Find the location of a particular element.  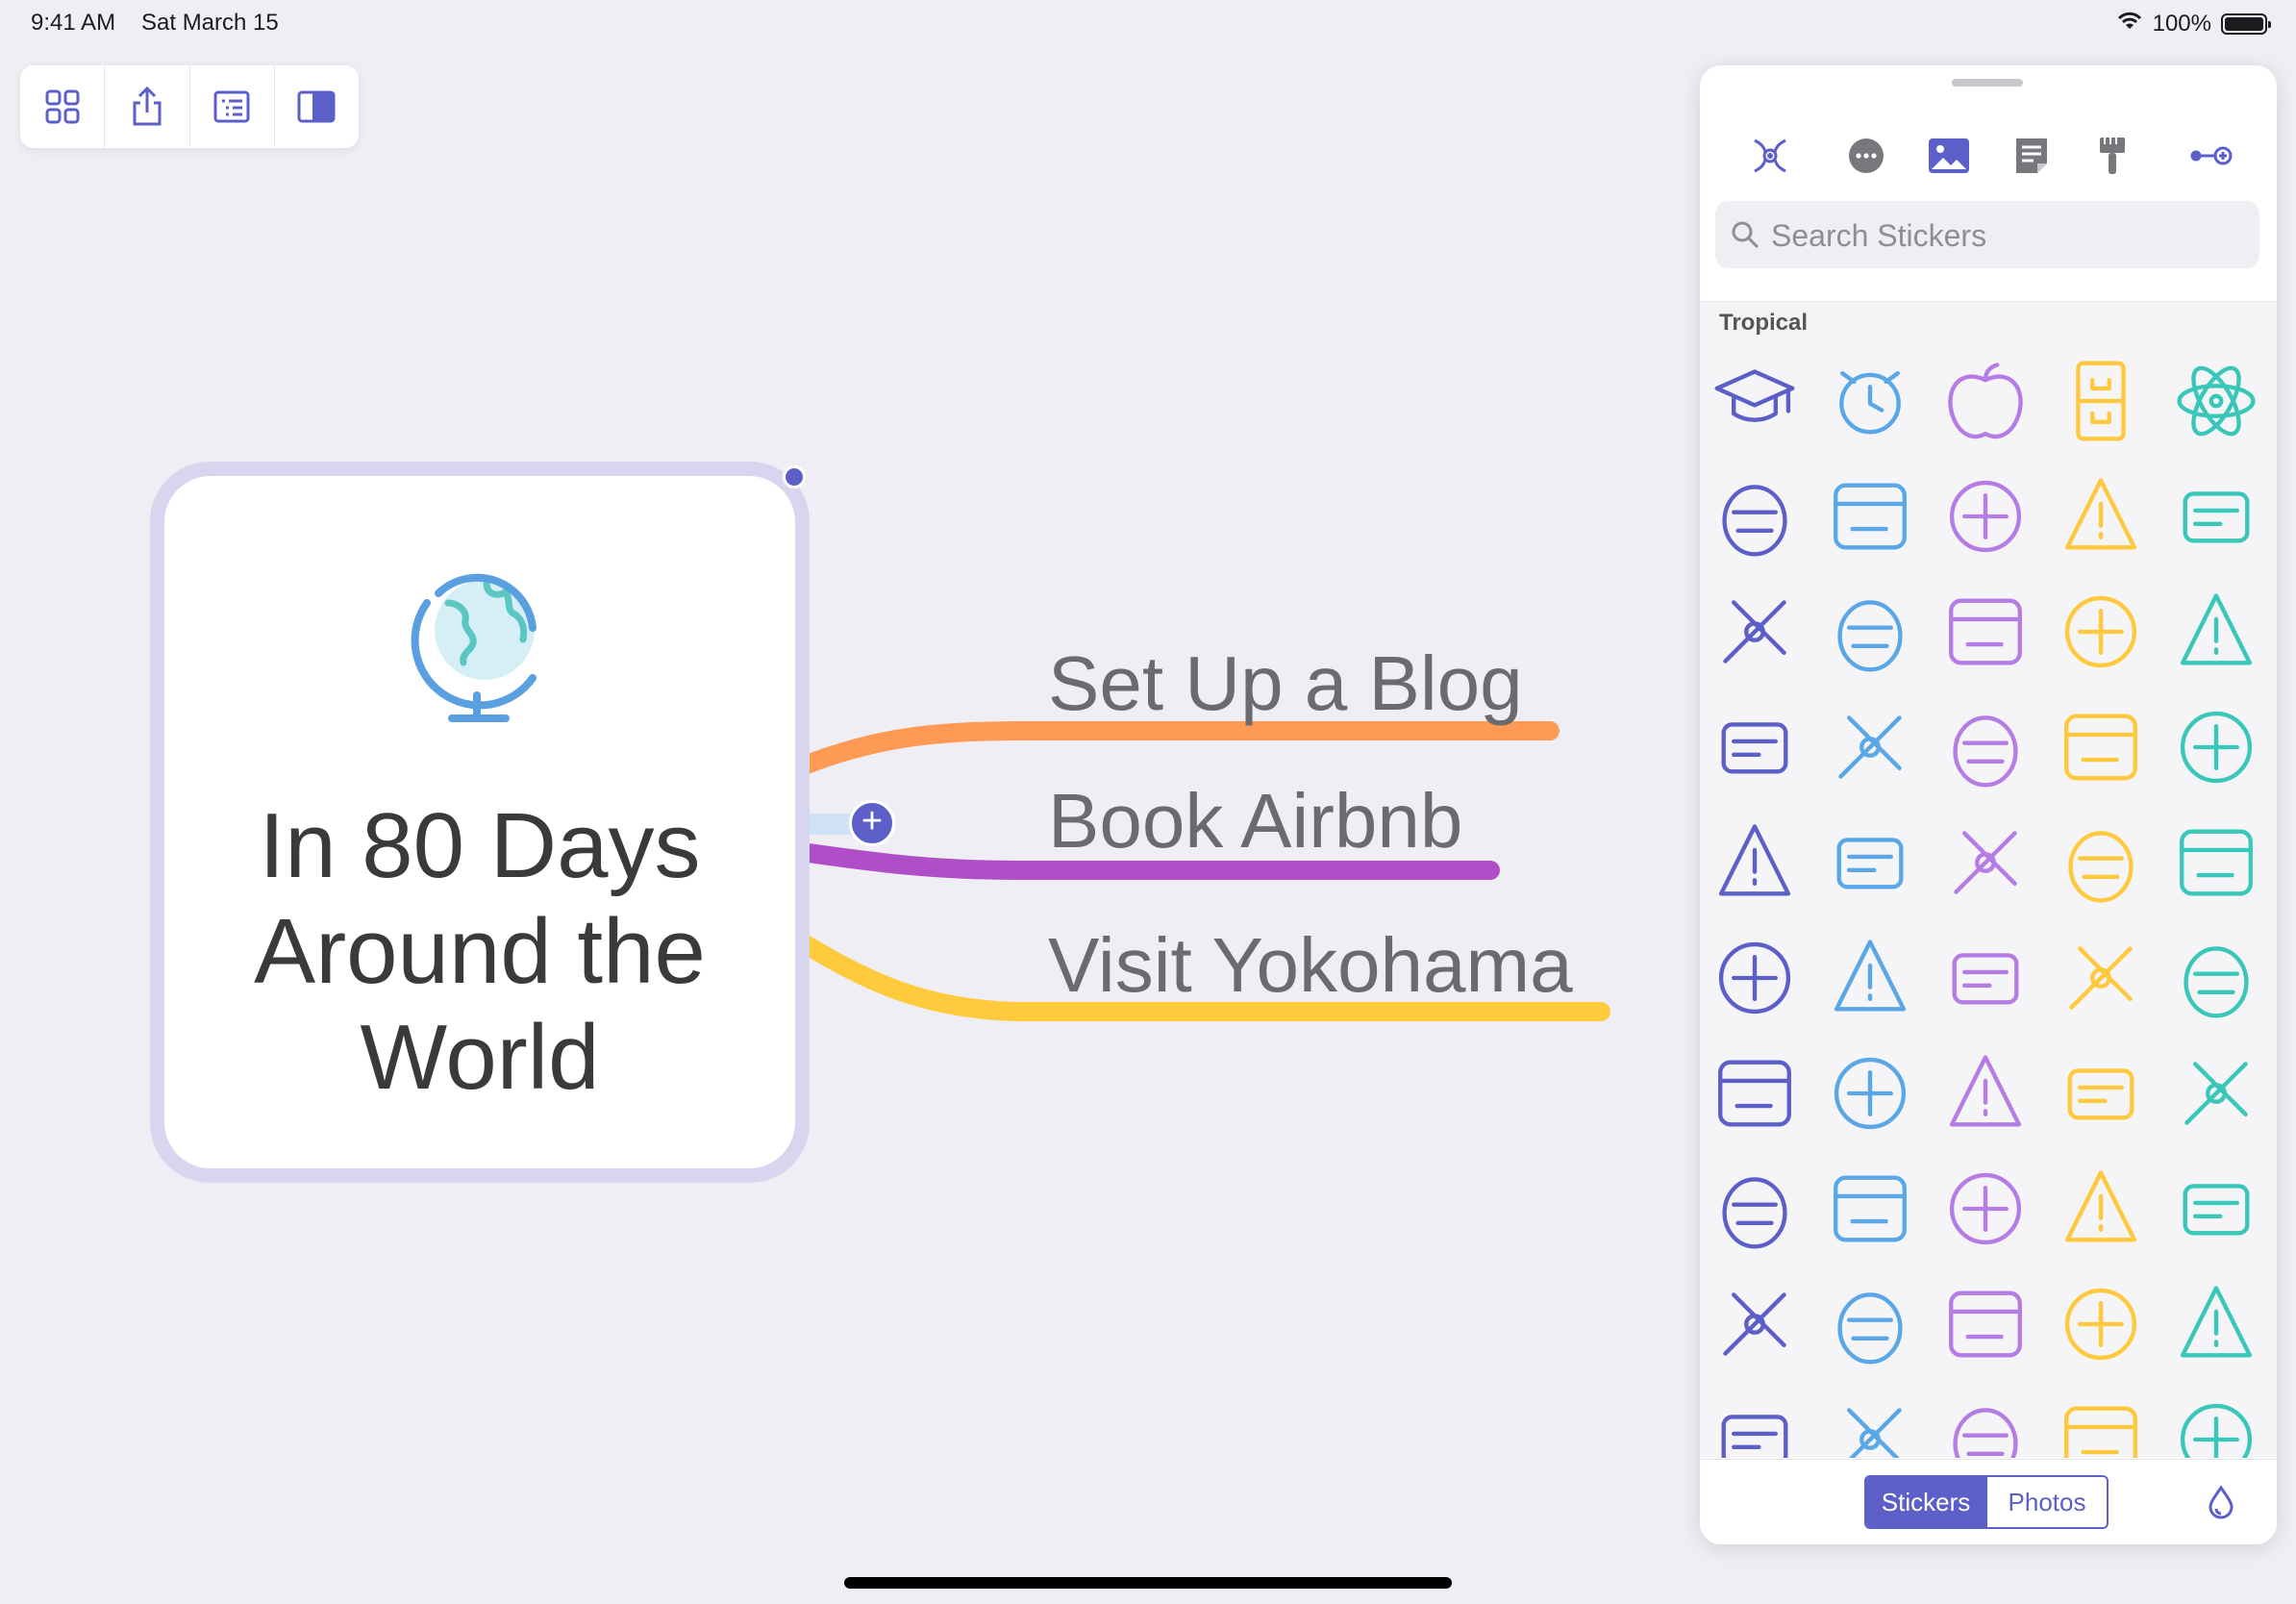

status-right: 100% is located at coordinates (2193, 24).